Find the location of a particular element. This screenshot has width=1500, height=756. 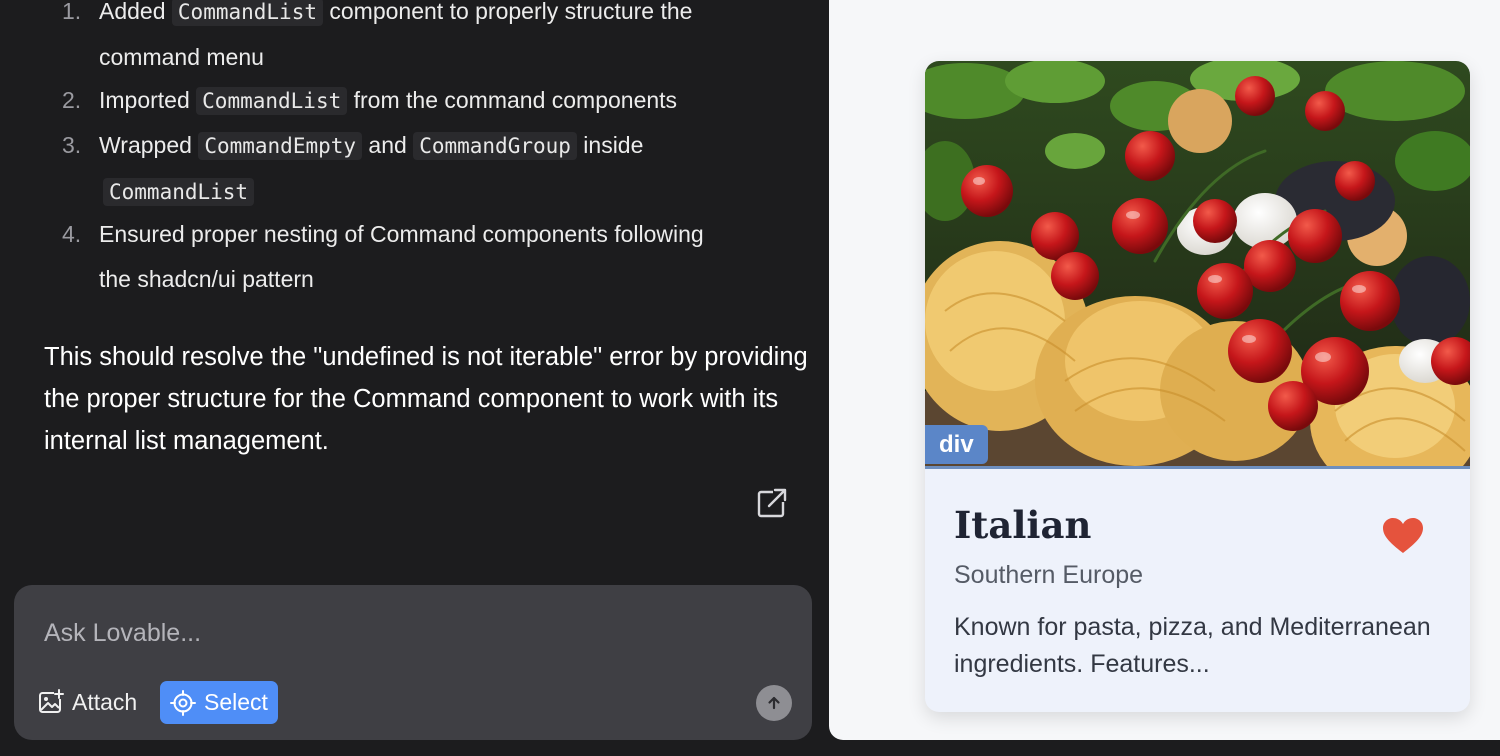

list-number: 2. is located at coordinates (72, 100).